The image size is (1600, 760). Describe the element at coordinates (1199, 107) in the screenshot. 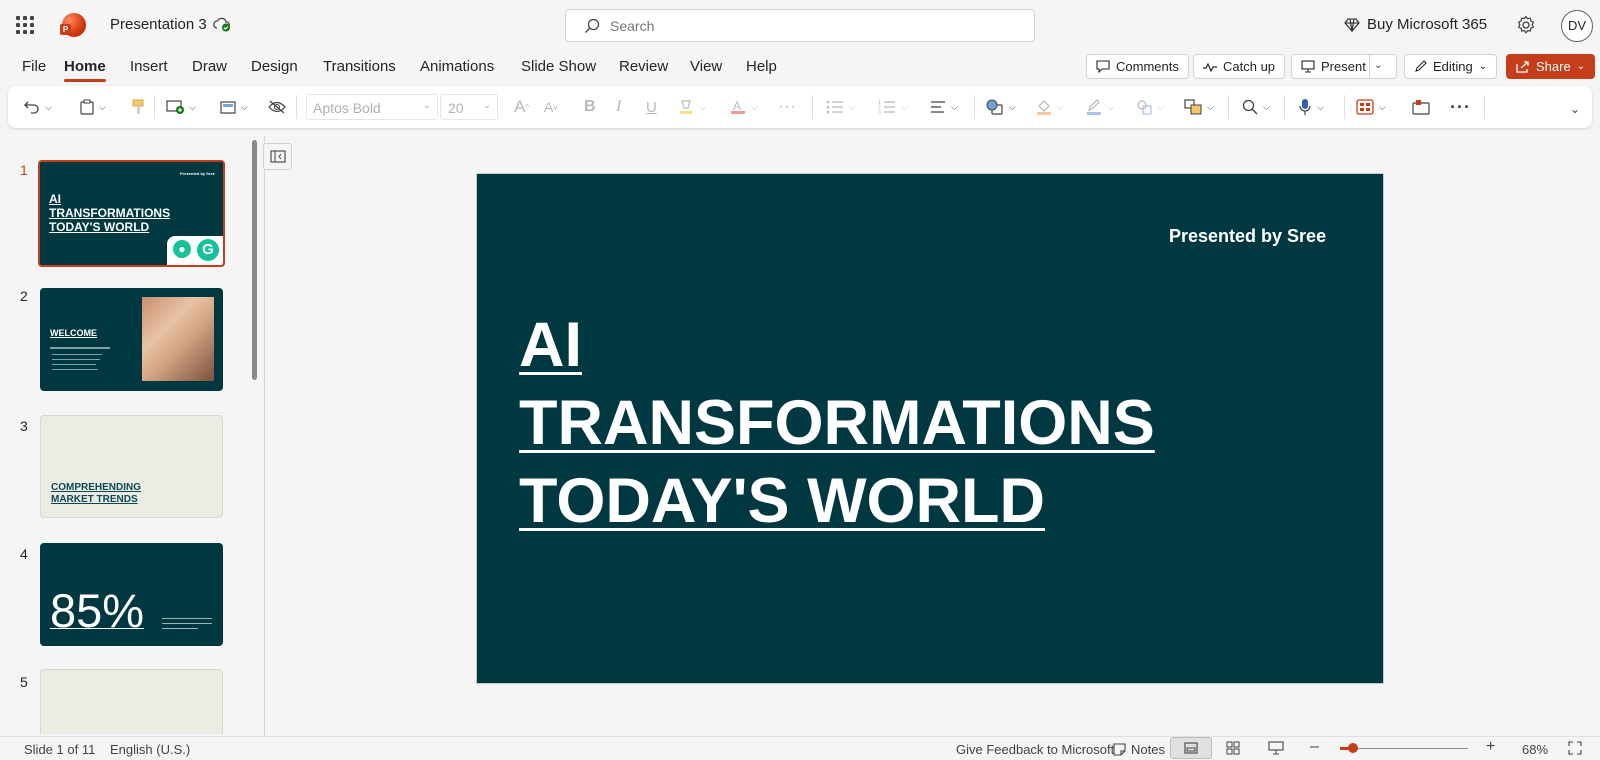

I see `arrange-button: ⌵` at that location.